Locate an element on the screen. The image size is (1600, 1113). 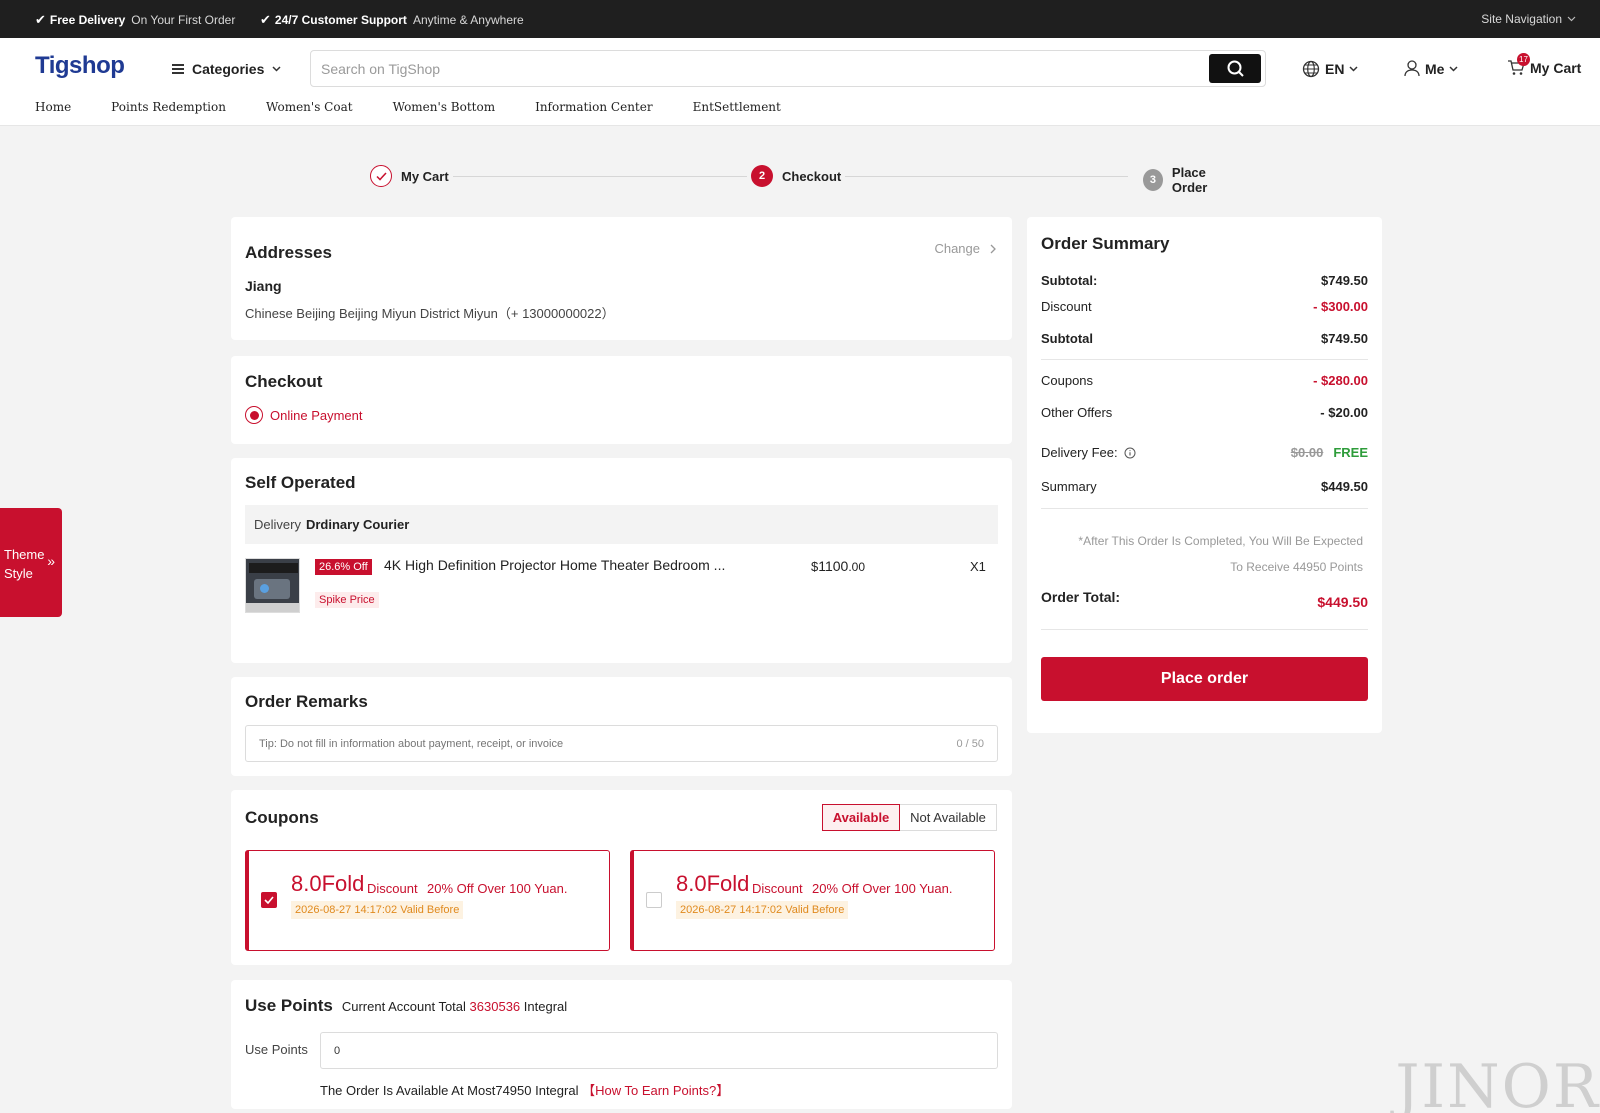
points-field is located at coordinates (659, 1050).